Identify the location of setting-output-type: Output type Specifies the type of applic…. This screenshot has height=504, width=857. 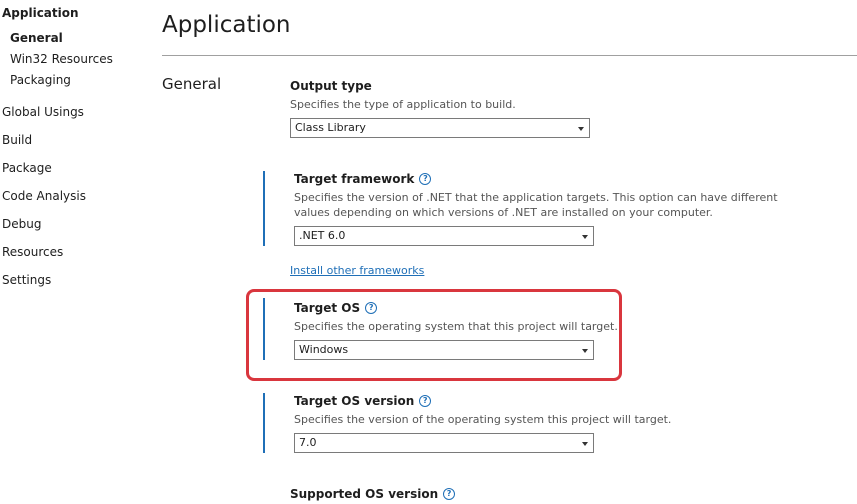
(545, 95).